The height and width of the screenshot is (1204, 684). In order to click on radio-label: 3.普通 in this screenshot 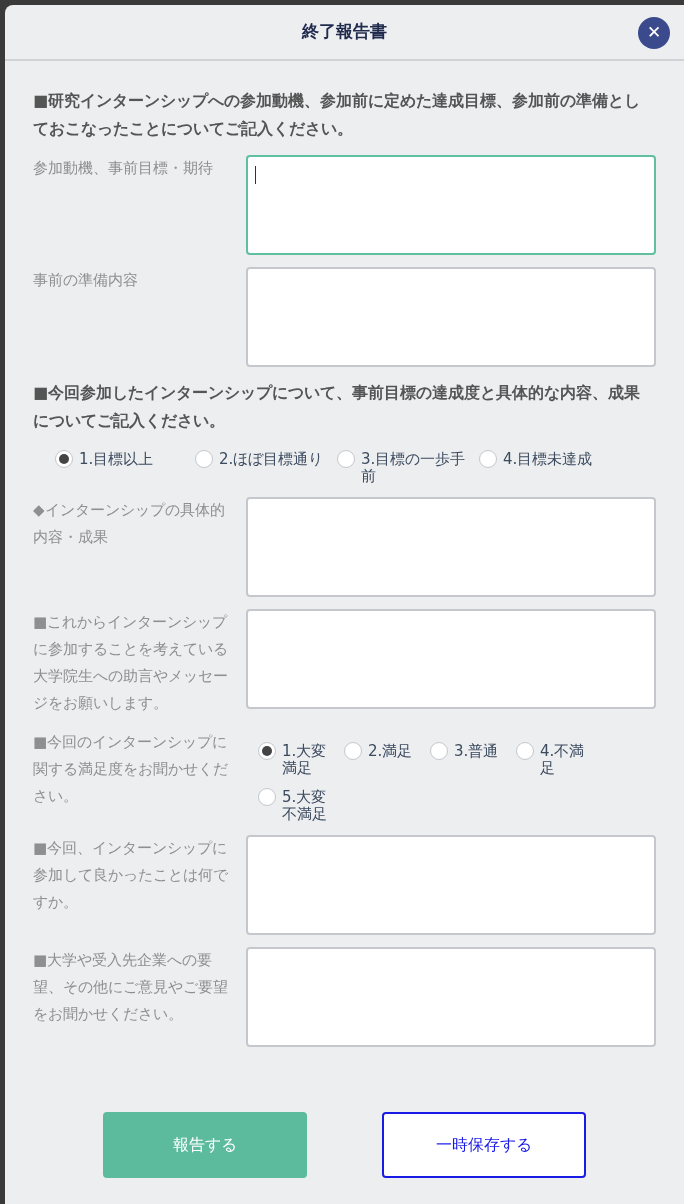, I will do `click(476, 750)`.